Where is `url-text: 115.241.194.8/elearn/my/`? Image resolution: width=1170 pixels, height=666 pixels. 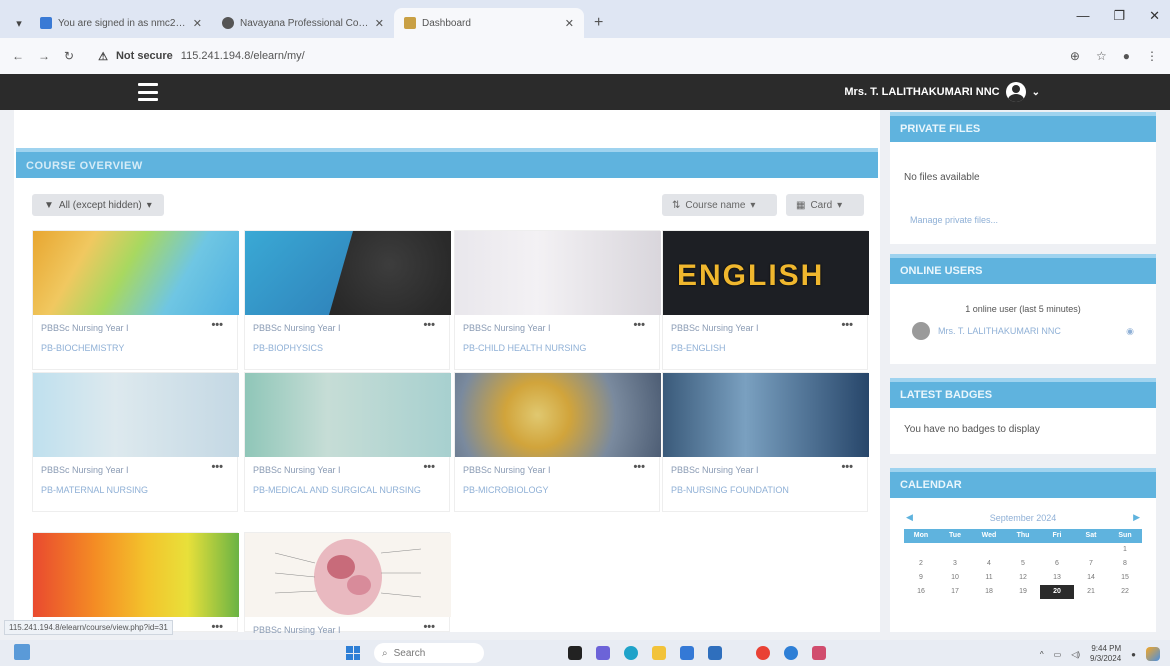 url-text: 115.241.194.8/elearn/my/ is located at coordinates (243, 56).